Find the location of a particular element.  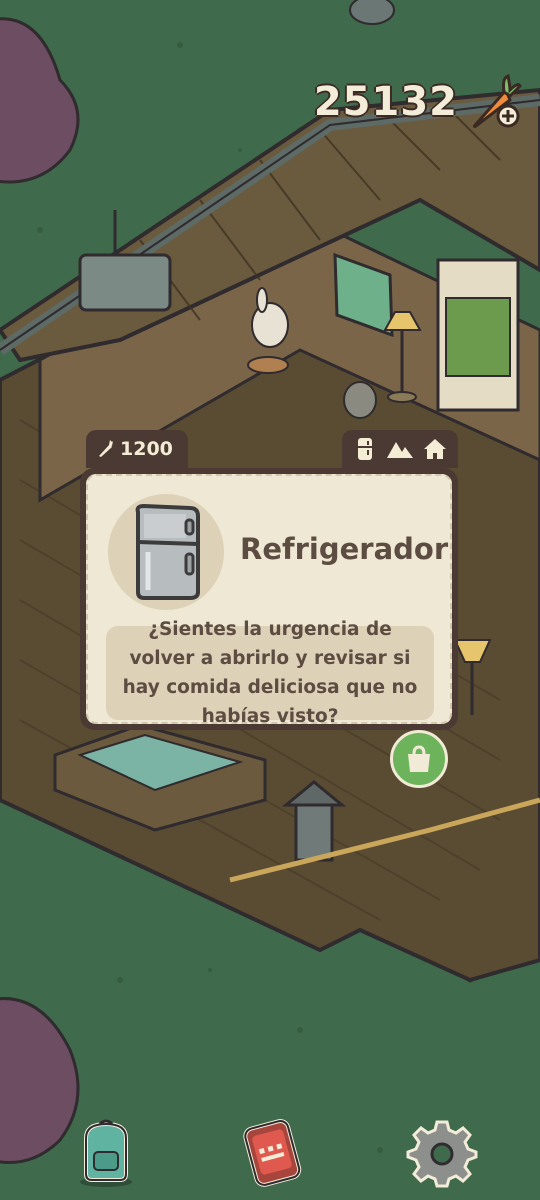

phone-icon is located at coordinates (272, 1152).